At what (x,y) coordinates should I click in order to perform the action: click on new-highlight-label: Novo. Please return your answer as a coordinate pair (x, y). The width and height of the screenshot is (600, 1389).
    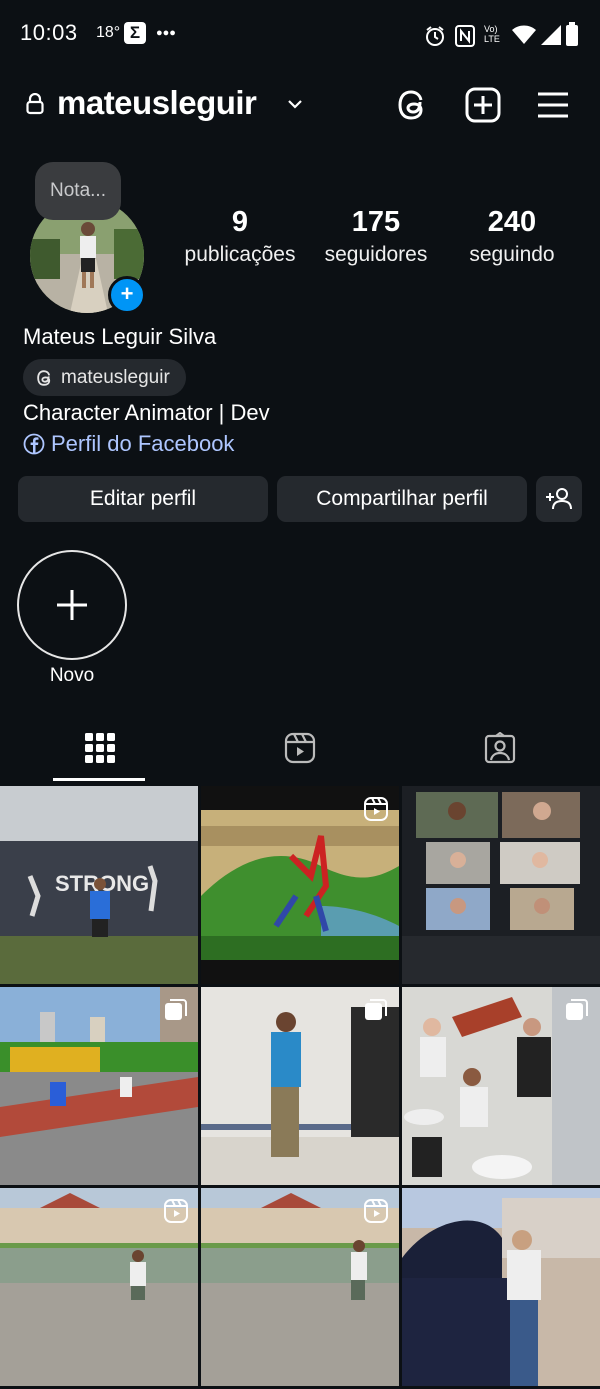
    Looking at the image, I should click on (72, 675).